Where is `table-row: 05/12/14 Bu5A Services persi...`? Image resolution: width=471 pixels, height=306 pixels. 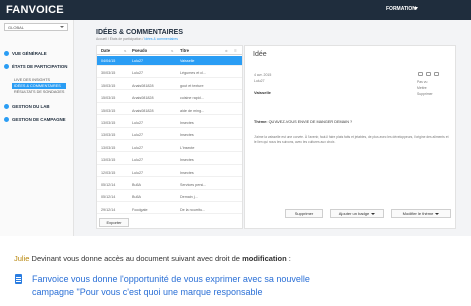
table-row: 05/12/14 Bu5A Services persi... is located at coordinates (169, 185).